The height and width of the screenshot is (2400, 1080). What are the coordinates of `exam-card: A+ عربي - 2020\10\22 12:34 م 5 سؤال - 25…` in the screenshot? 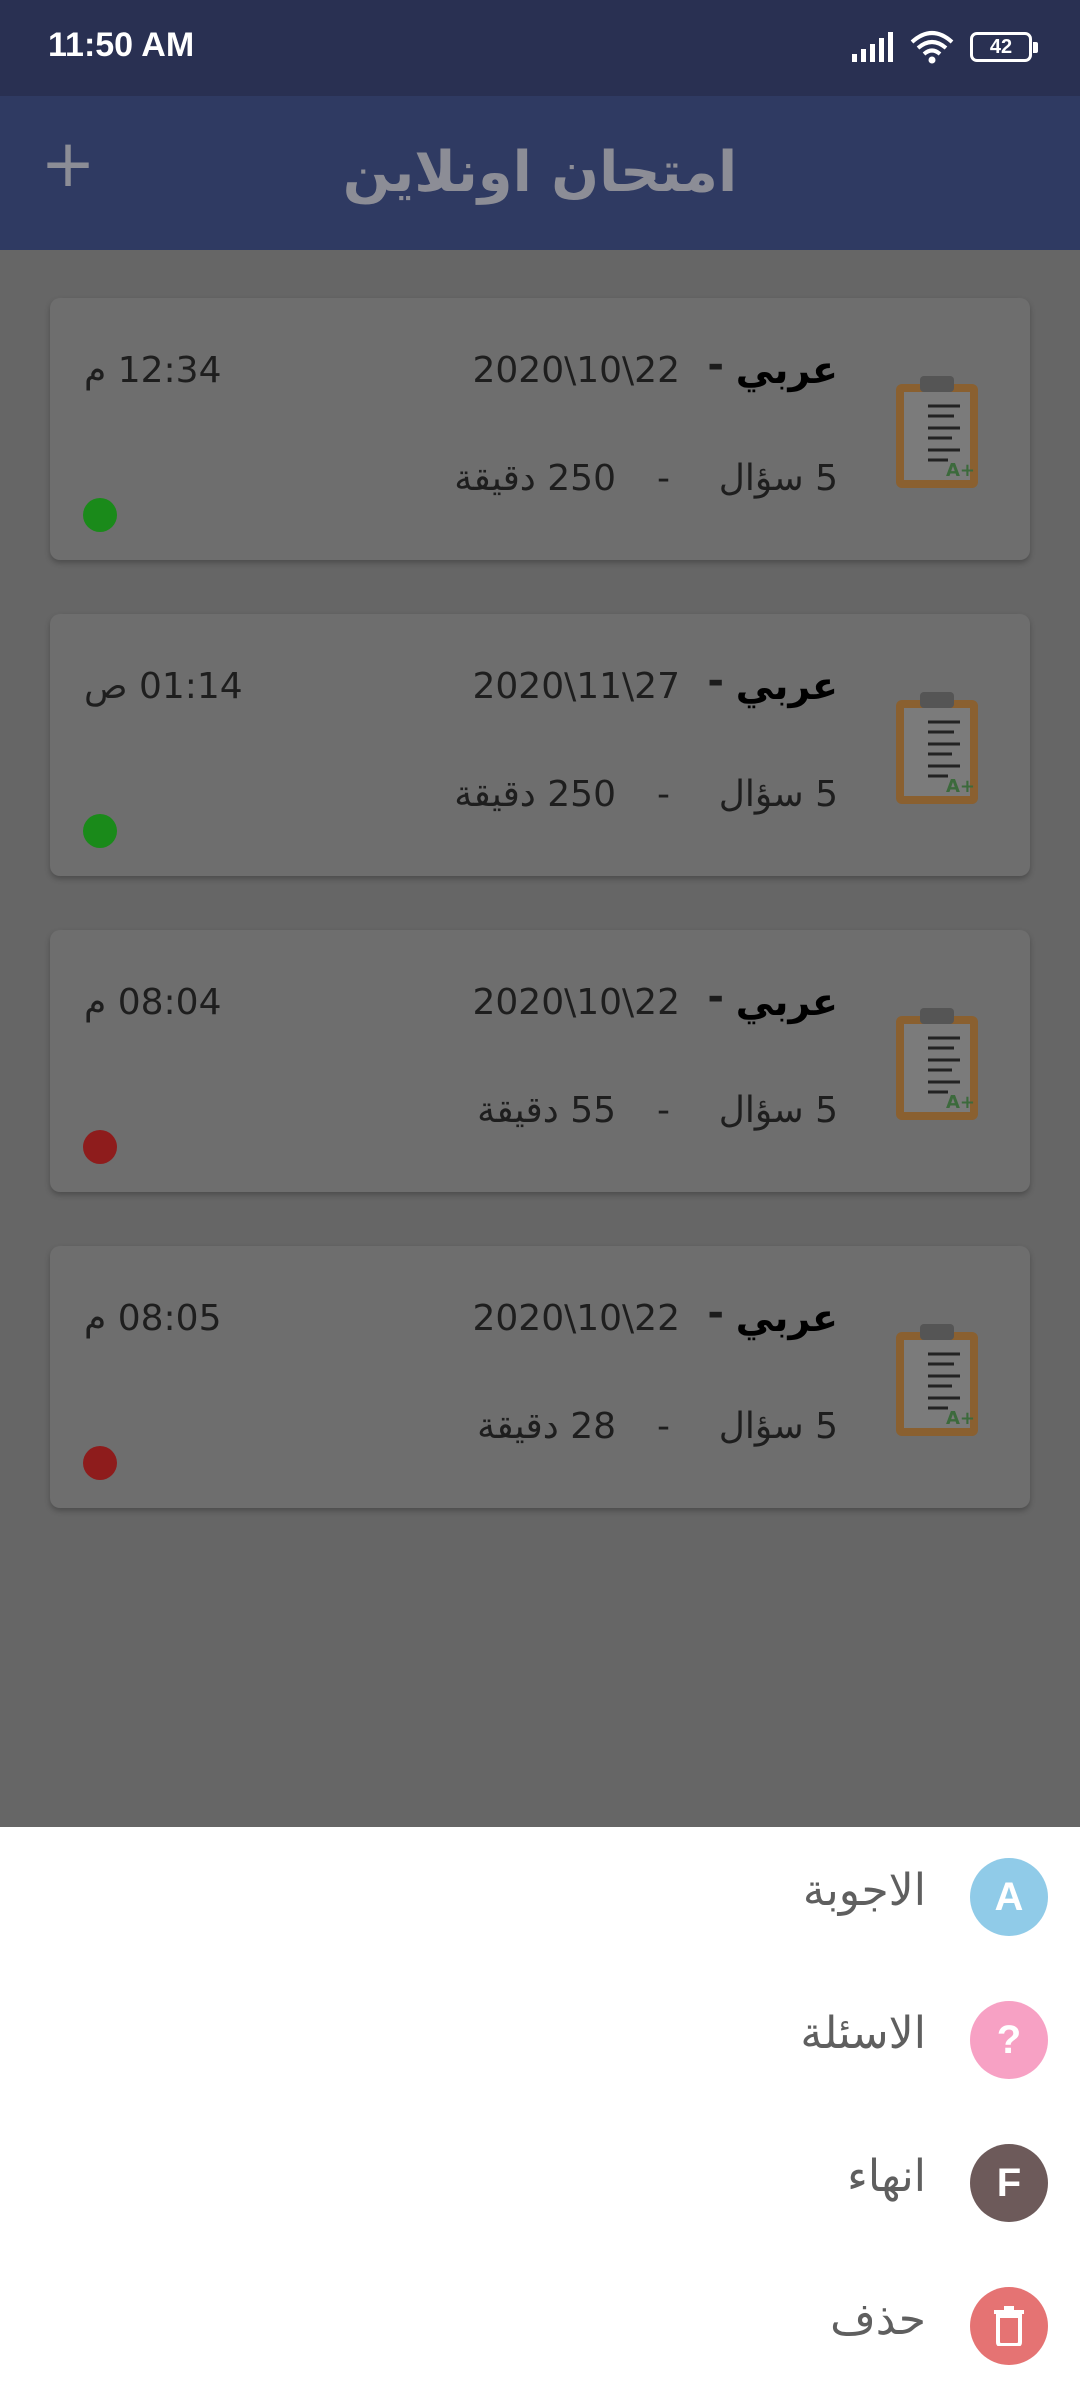 It's located at (540, 429).